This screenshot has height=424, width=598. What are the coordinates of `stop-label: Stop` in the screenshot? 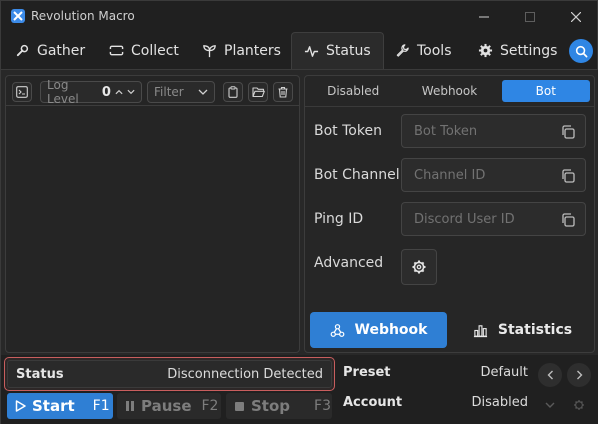 It's located at (271, 406).